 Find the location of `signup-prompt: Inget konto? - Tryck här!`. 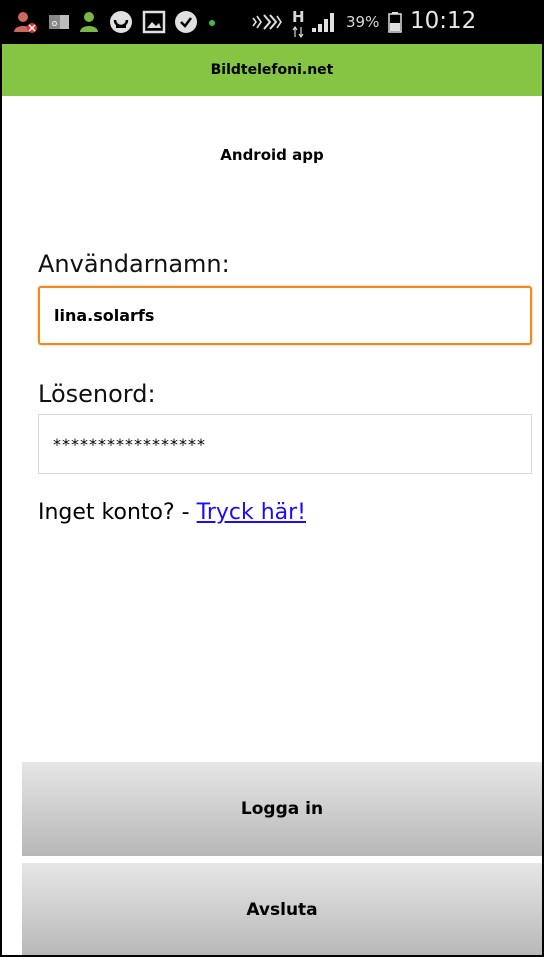

signup-prompt: Inget konto? - Tryck här! is located at coordinates (172, 512).